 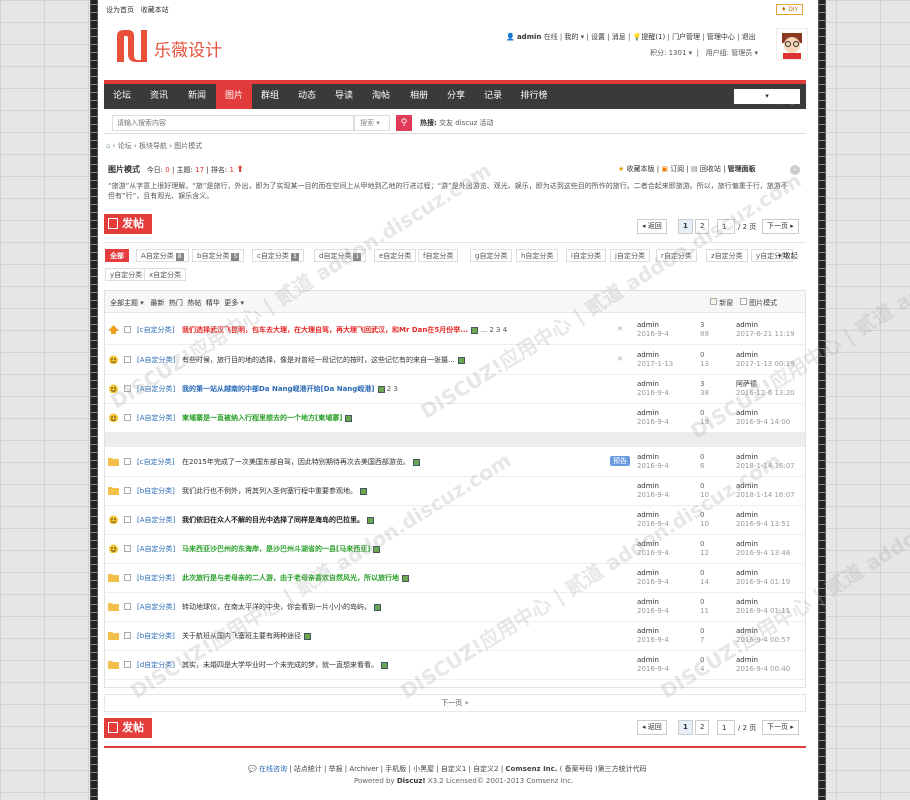 I want to click on thread-title: 我们依旧在众人不解的目光中选择了同样是海岛的巴拉里。, so click(x=273, y=520).